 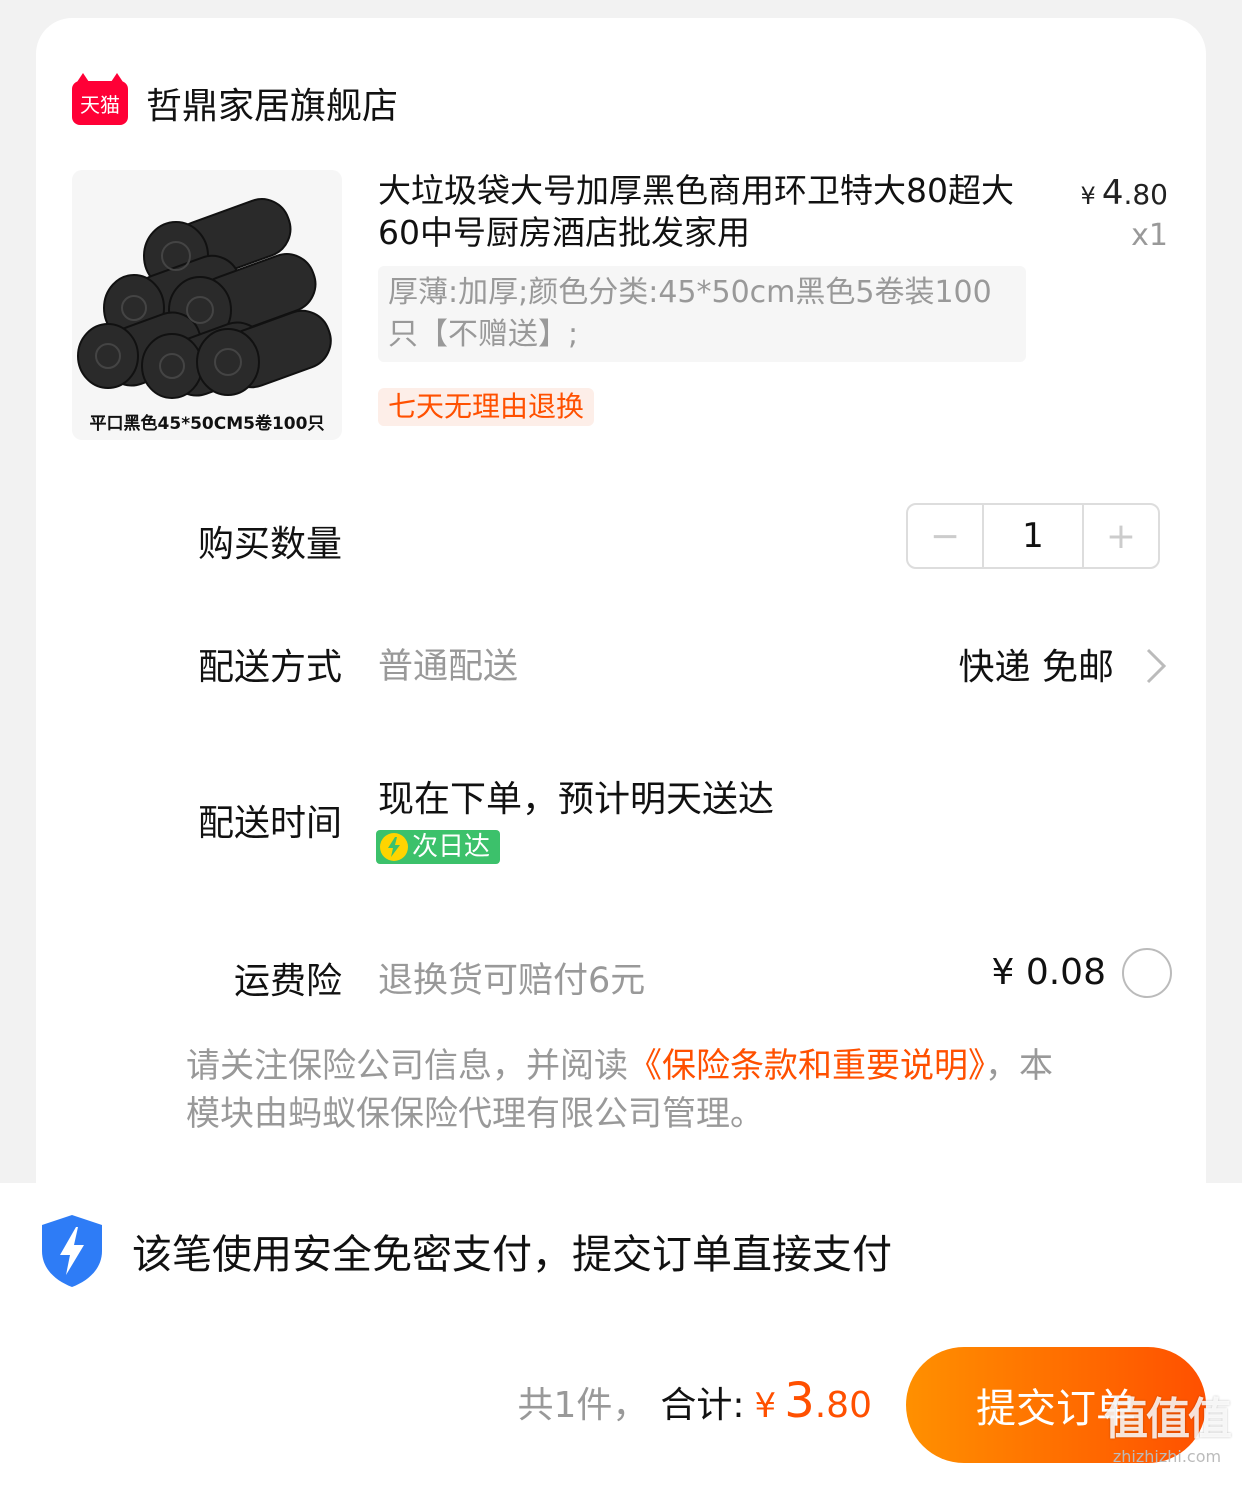 What do you see at coordinates (269, 823) in the screenshot?
I see `delivery-label: 配送时间` at bounding box center [269, 823].